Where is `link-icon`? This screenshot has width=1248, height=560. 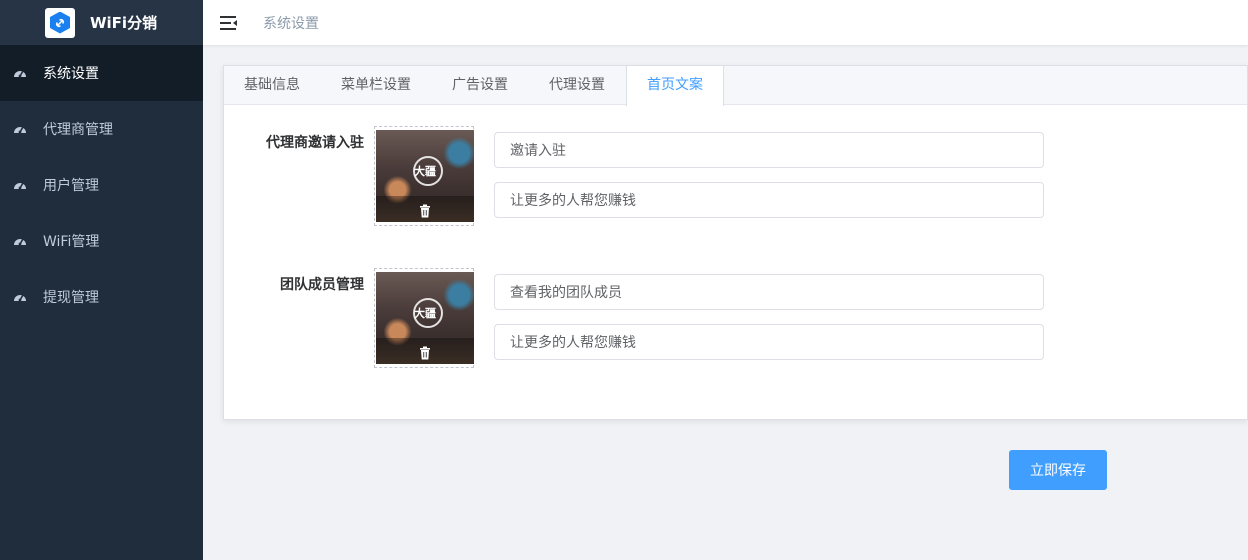 link-icon is located at coordinates (60, 22).